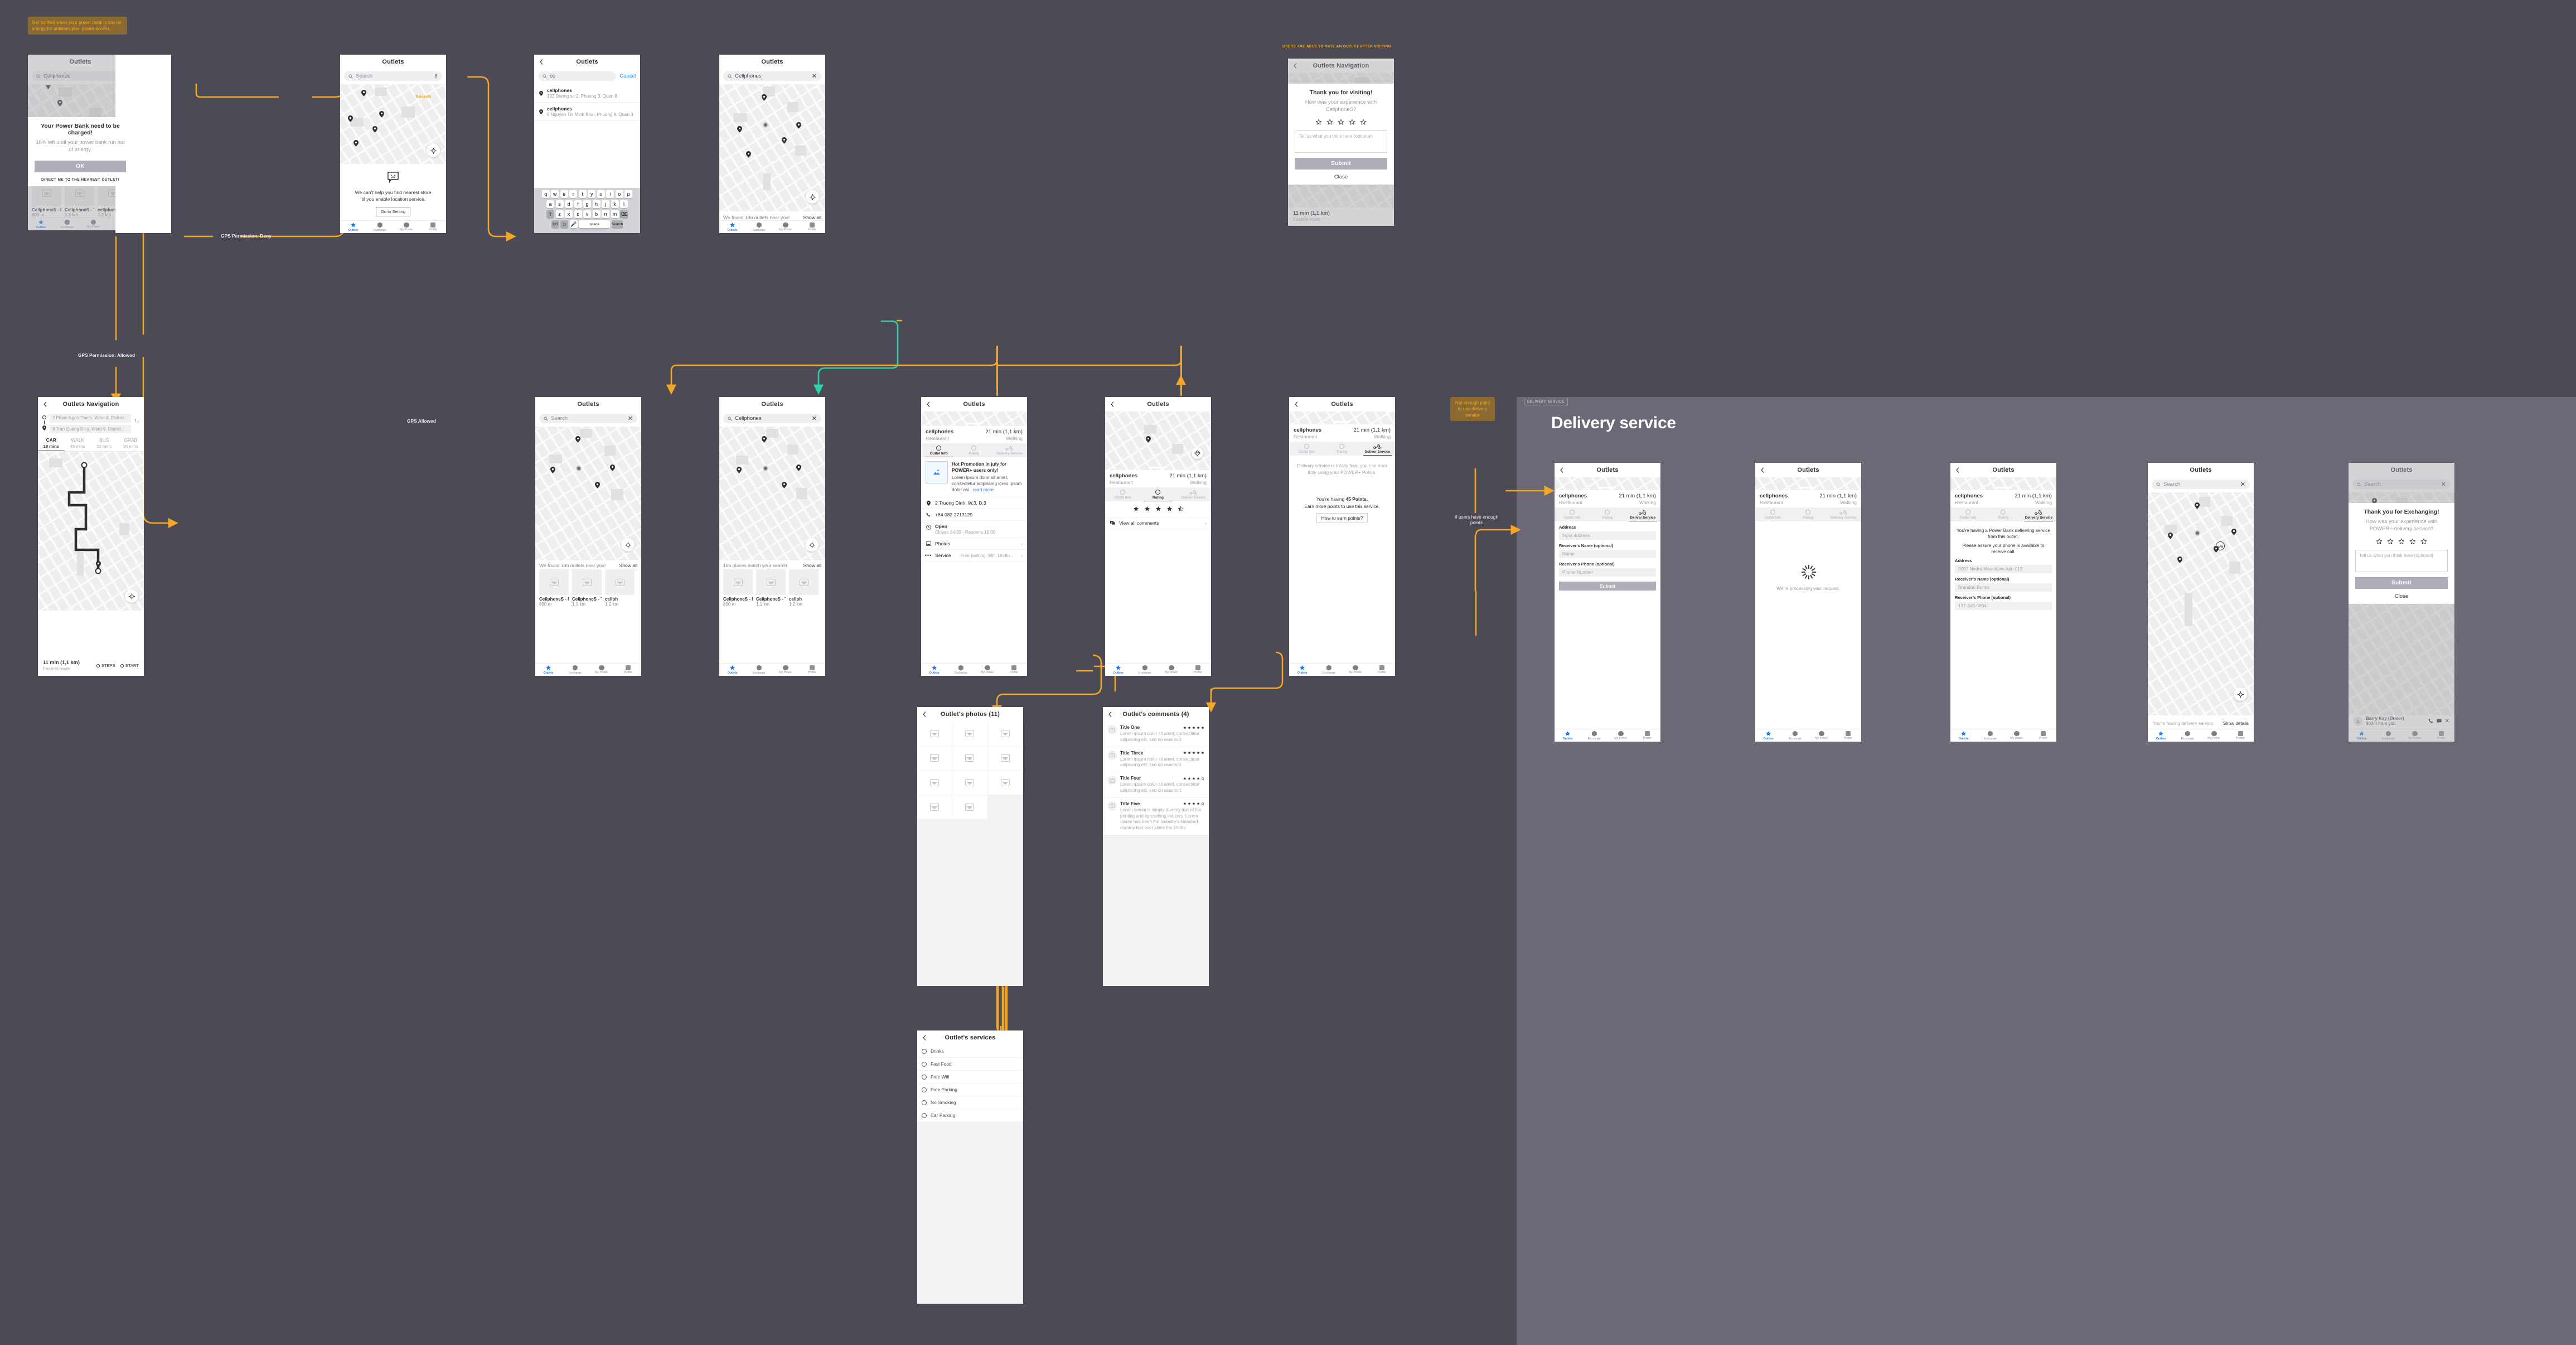 This screenshot has width=2576, height=1345. I want to click on tab-delivery-service: Delivery Service, so click(1009, 450).